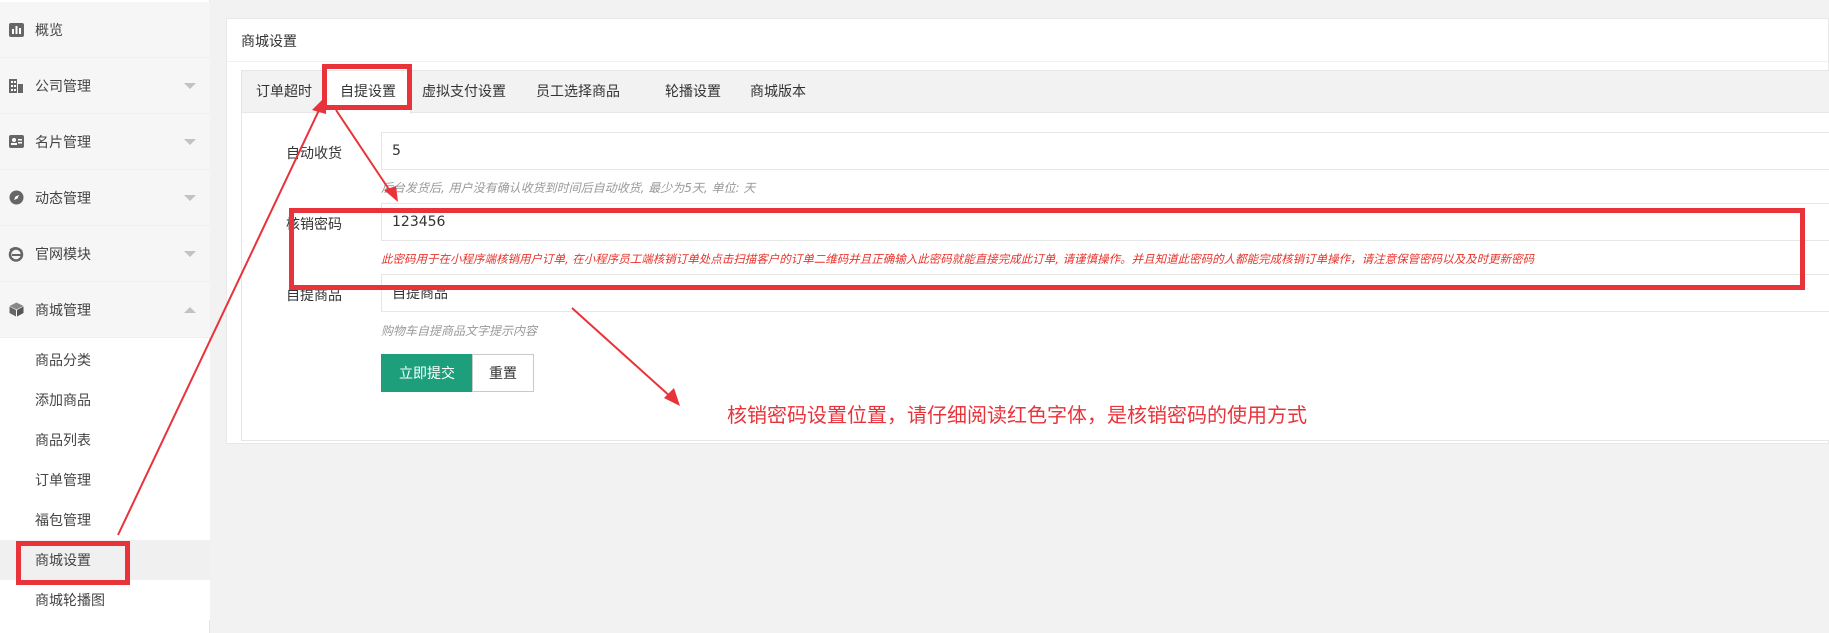 The height and width of the screenshot is (633, 1829). Describe the element at coordinates (105, 254) in the screenshot. I see `sidebar-item-website: 官网模块` at that location.